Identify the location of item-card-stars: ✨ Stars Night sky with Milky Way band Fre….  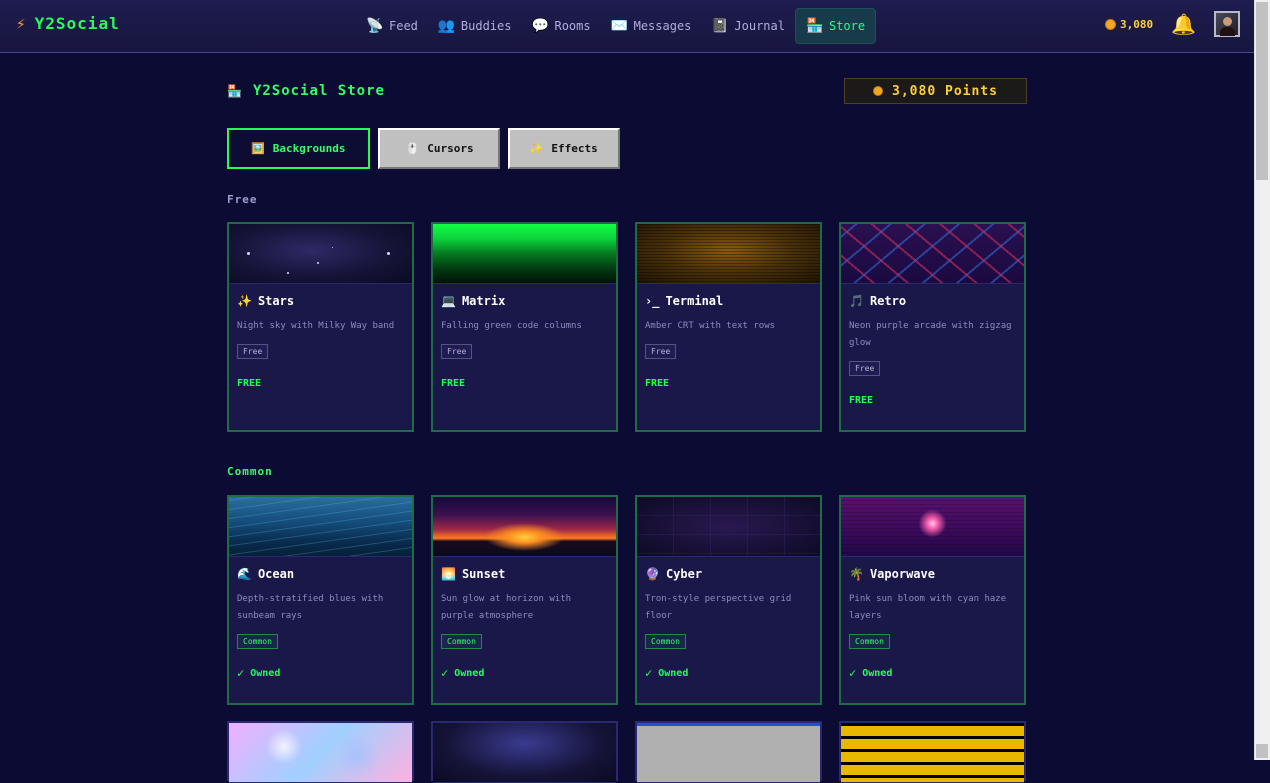
(320, 327).